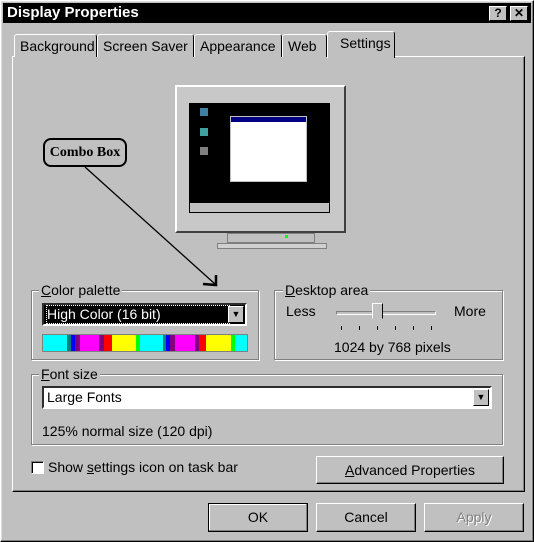  Describe the element at coordinates (138, 314) in the screenshot. I see `color-palette-value: High Color (16 bit)` at that location.